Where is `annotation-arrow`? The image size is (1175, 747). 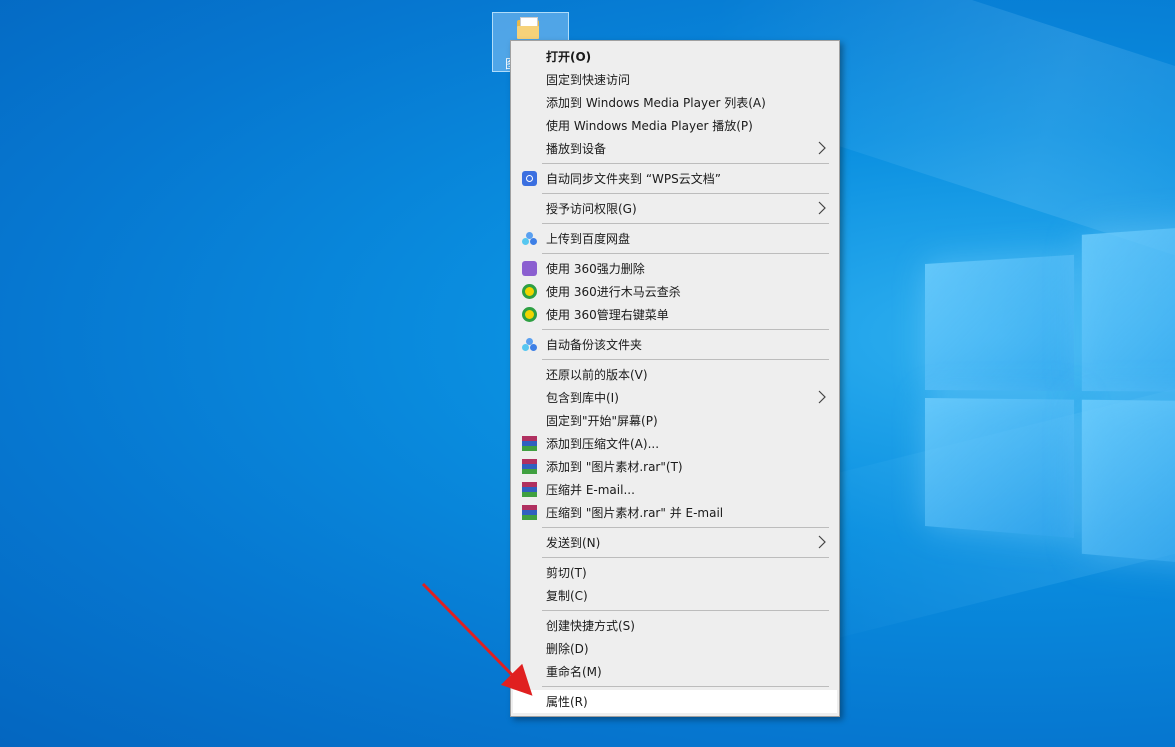 annotation-arrow is located at coordinates (477, 639).